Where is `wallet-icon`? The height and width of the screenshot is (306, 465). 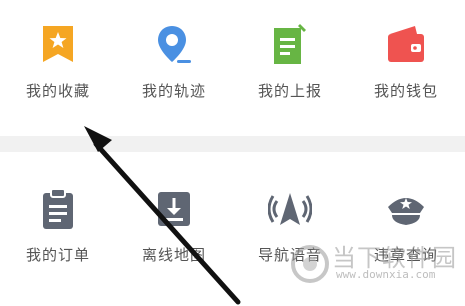
wallet-icon is located at coordinates (406, 44).